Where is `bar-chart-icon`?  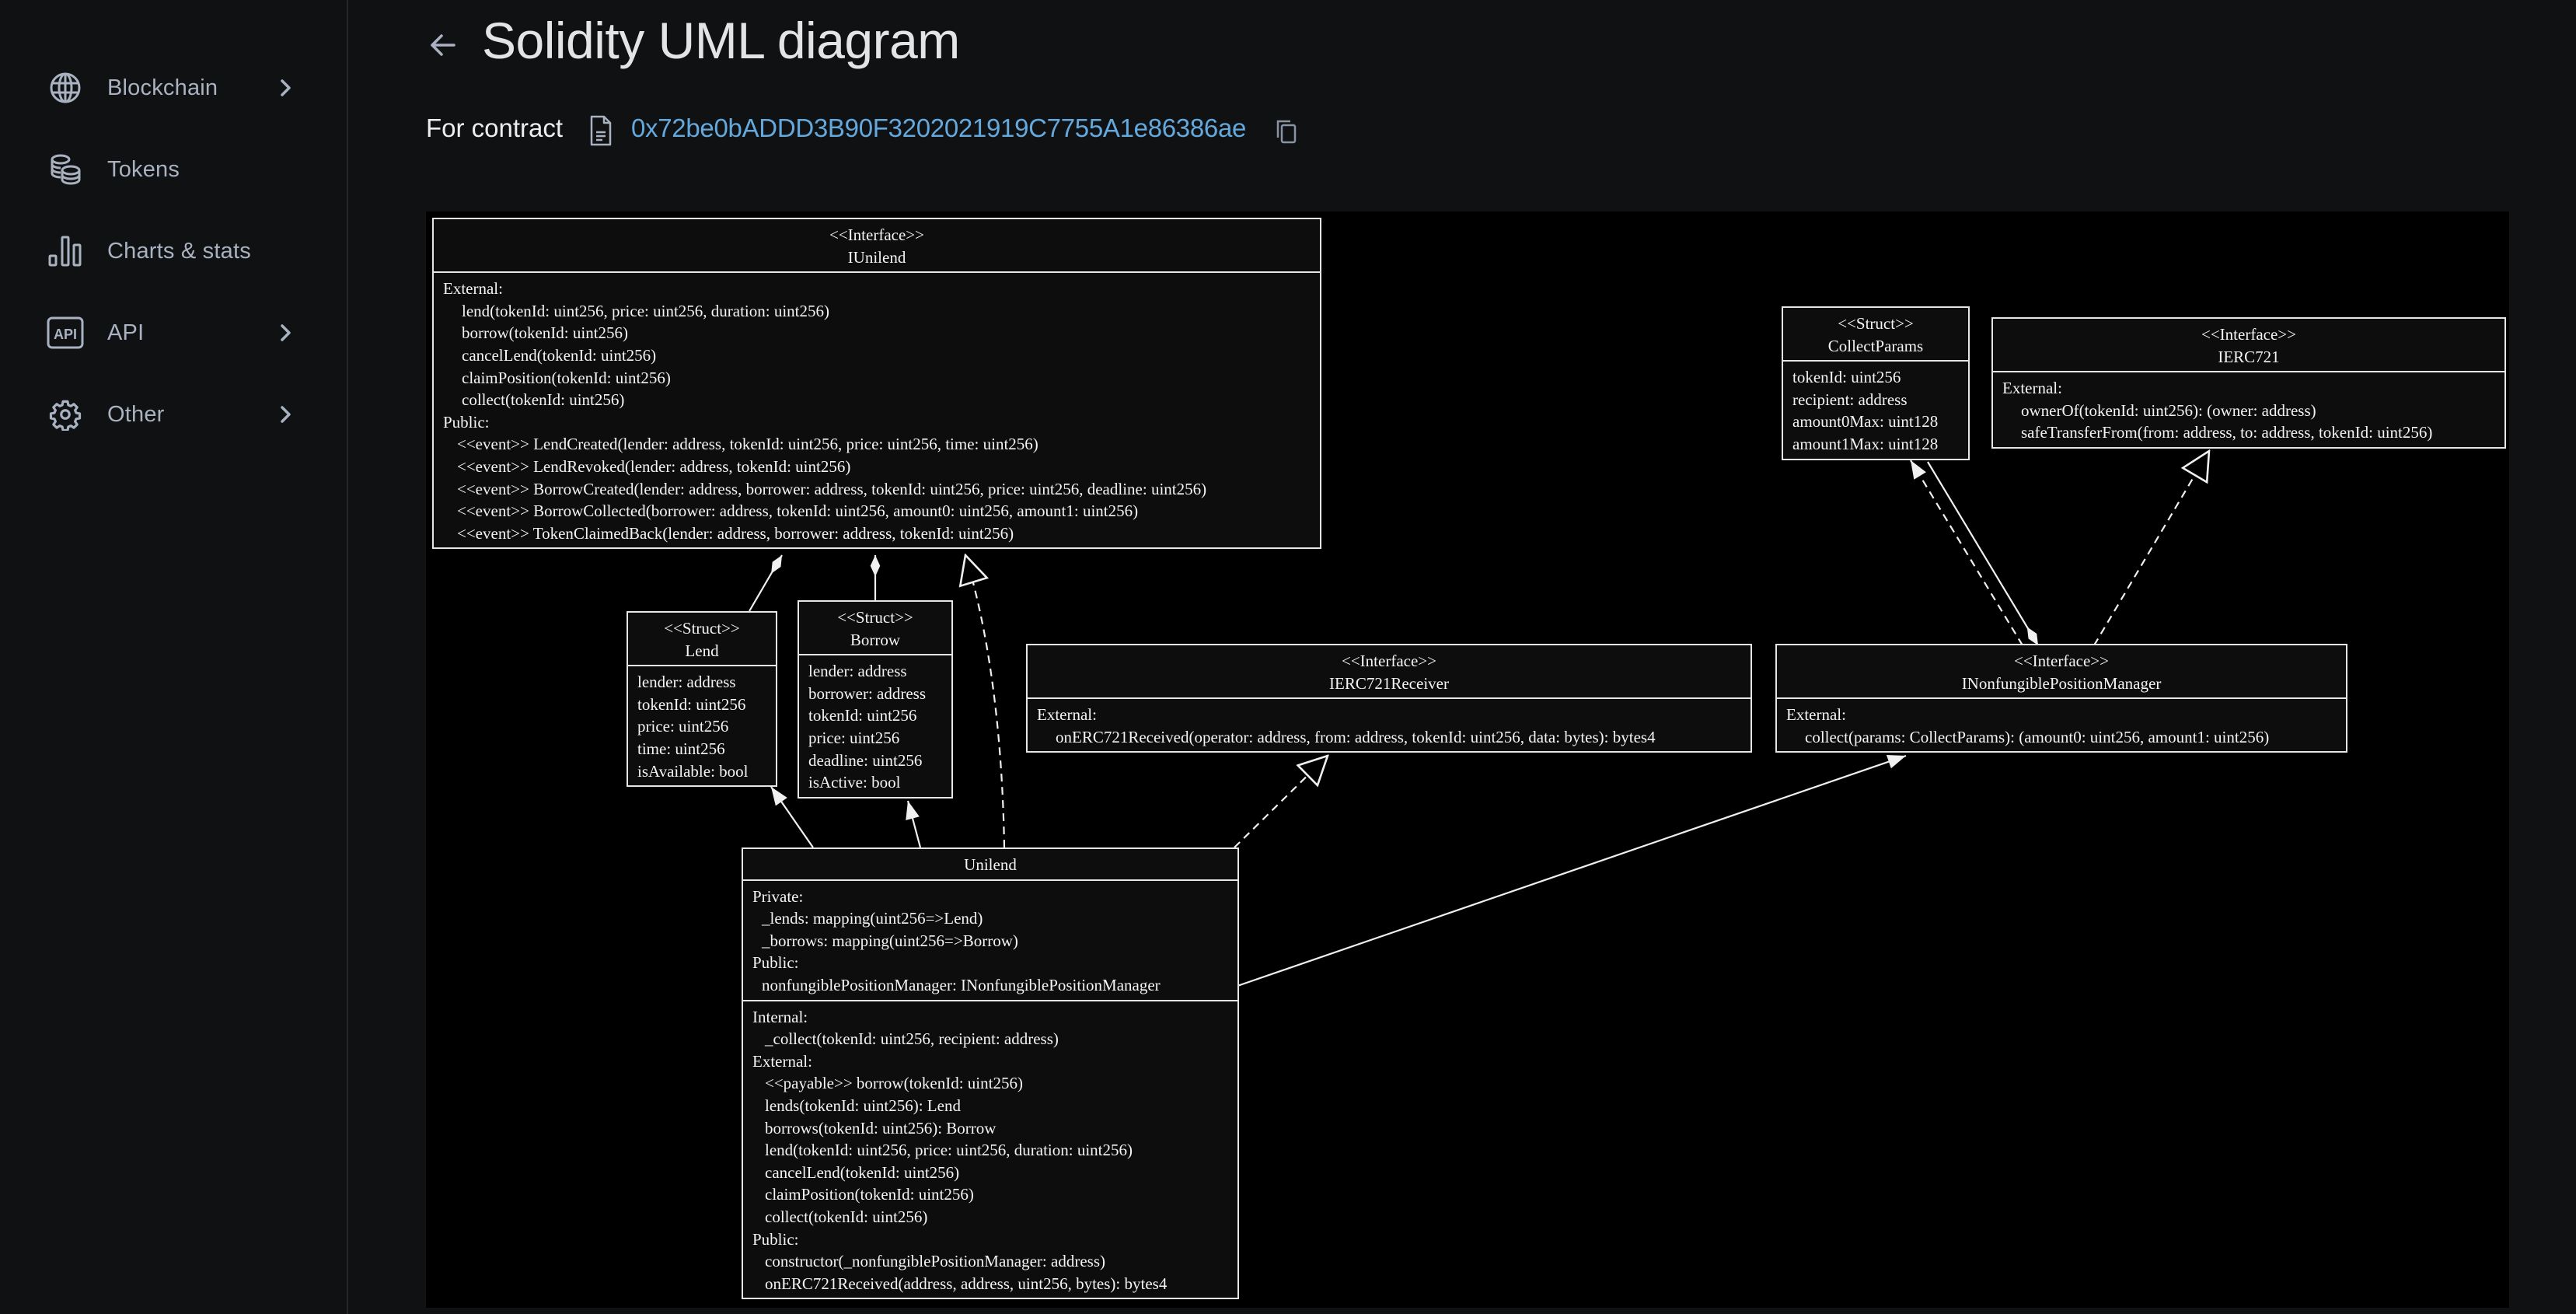
bar-chart-icon is located at coordinates (65, 251).